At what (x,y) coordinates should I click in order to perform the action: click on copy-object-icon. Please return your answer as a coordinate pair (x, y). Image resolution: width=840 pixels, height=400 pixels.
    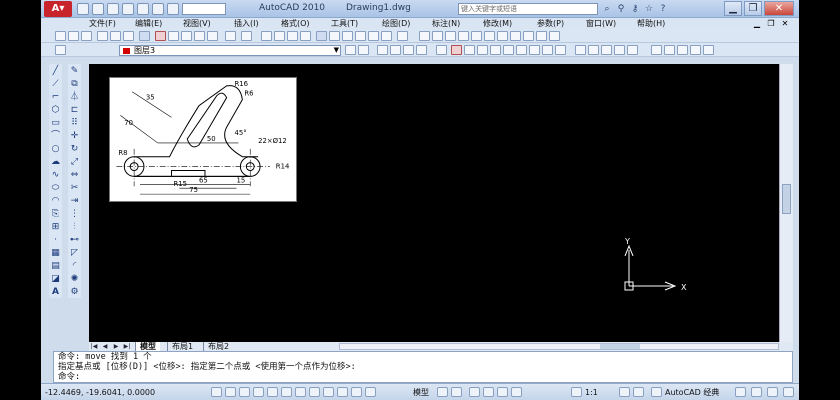
    Looking at the image, I should click on (395, 50).